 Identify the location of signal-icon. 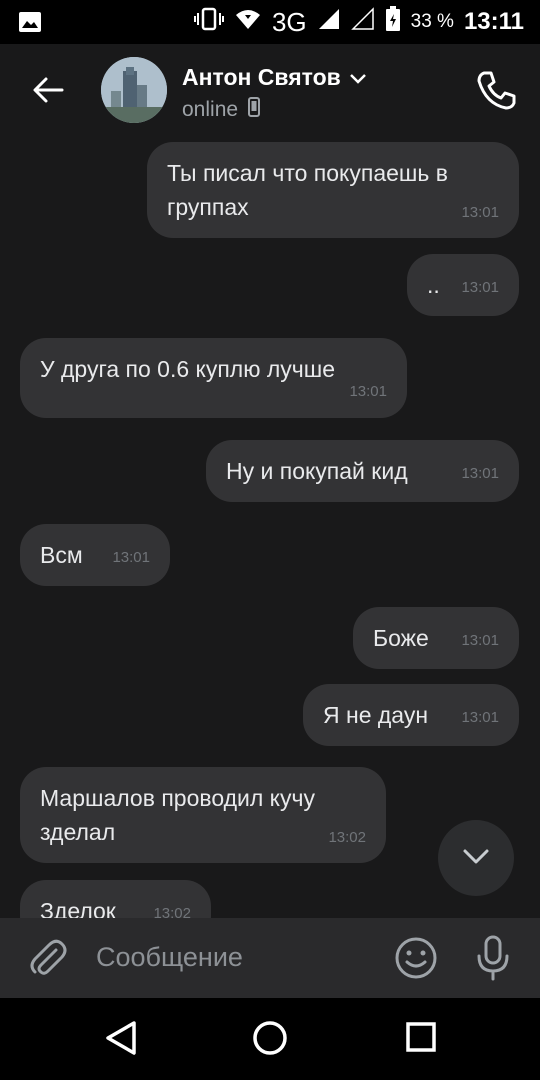
(329, 22).